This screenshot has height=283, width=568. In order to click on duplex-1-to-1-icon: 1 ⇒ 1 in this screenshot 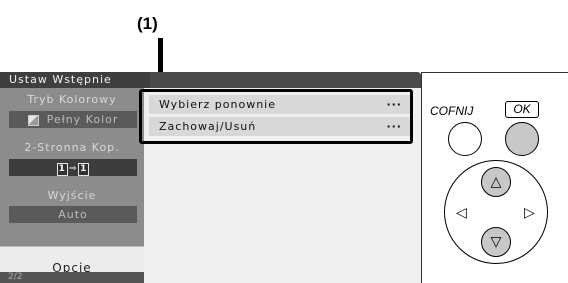, I will do `click(73, 169)`.